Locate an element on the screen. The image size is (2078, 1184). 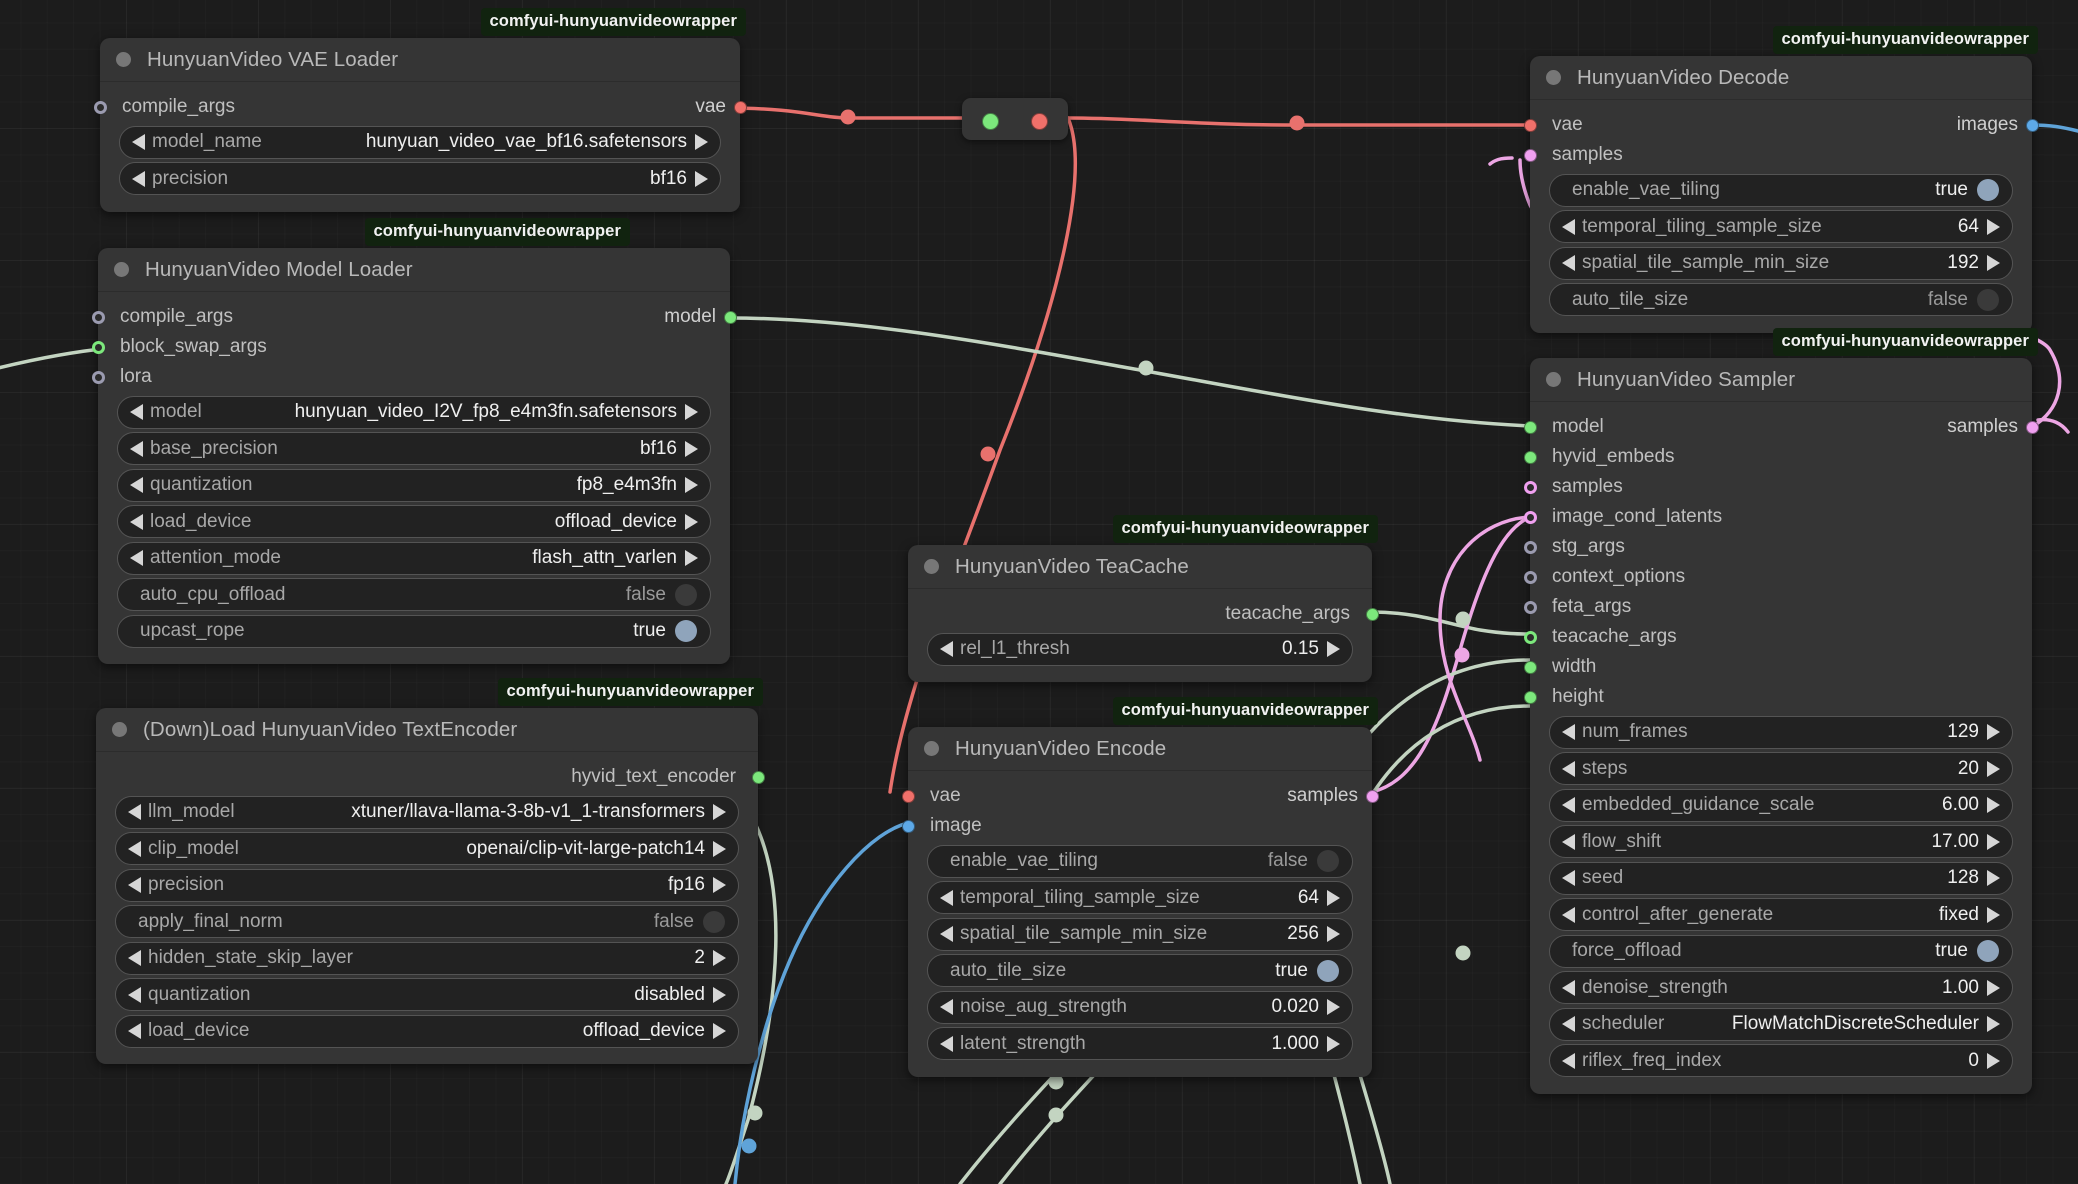
widget-temporal_tiling_sample_size: temporal_tiling_sample_size 64 is located at coordinates (1140, 897).